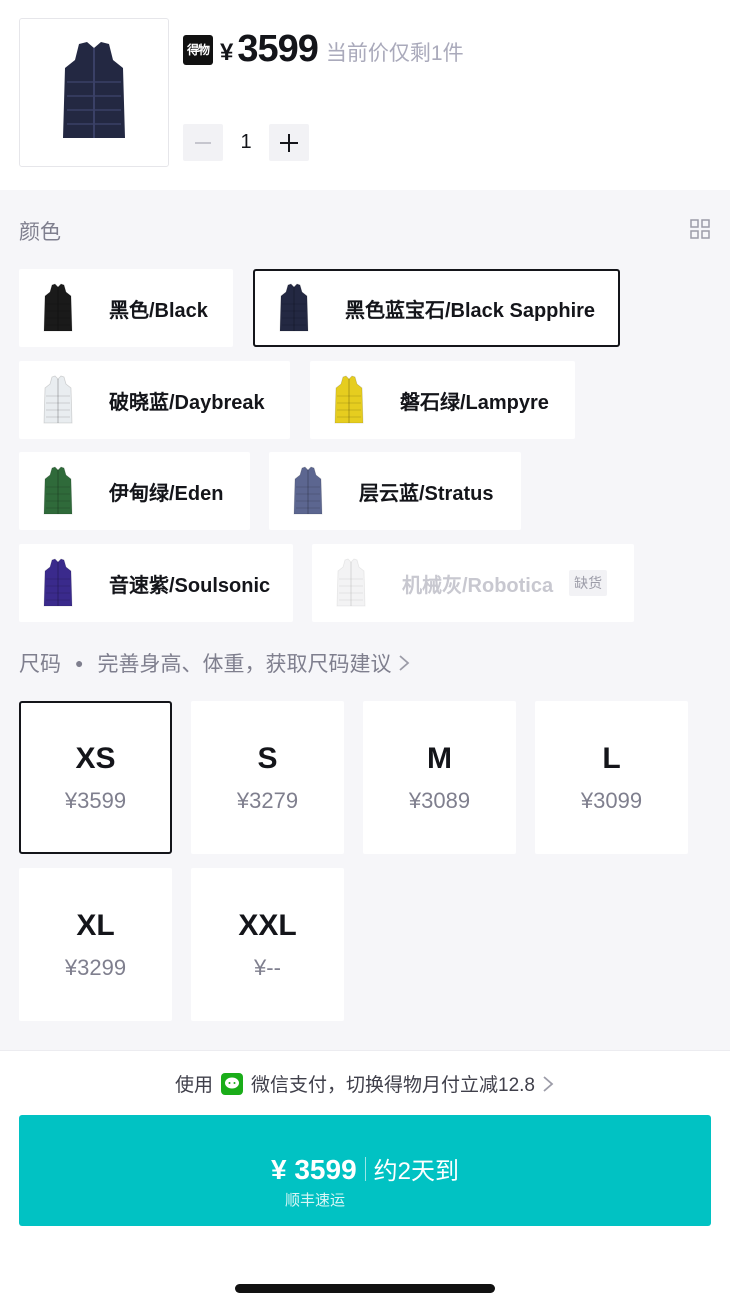  What do you see at coordinates (278, 49) in the screenshot?
I see `current-price: 3599` at bounding box center [278, 49].